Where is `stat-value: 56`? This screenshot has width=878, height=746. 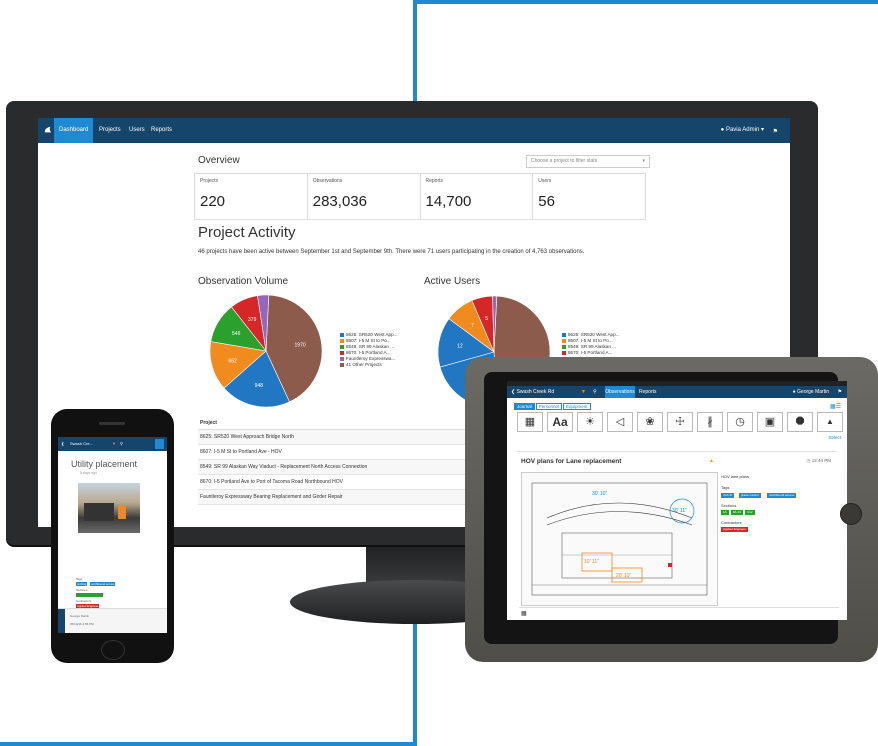
stat-value: 56 is located at coordinates (546, 201).